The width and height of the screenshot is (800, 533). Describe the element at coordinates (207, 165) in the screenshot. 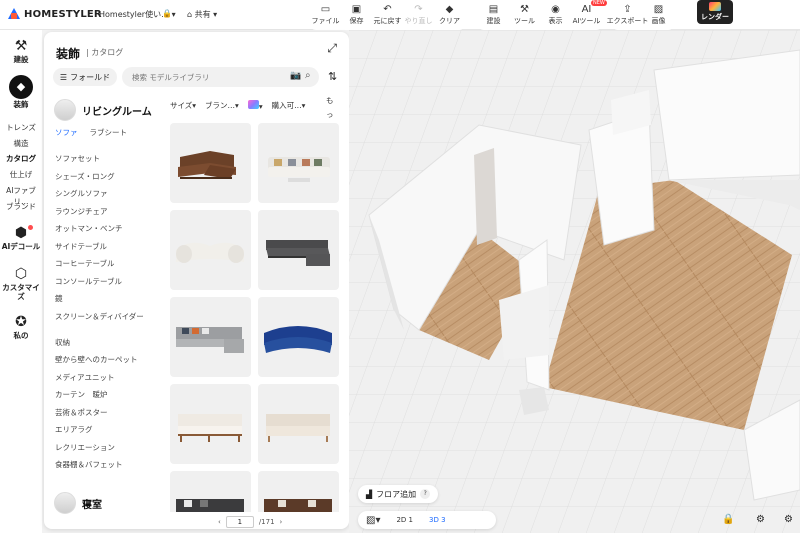

I see `brown-sectional-sofa-image` at that location.